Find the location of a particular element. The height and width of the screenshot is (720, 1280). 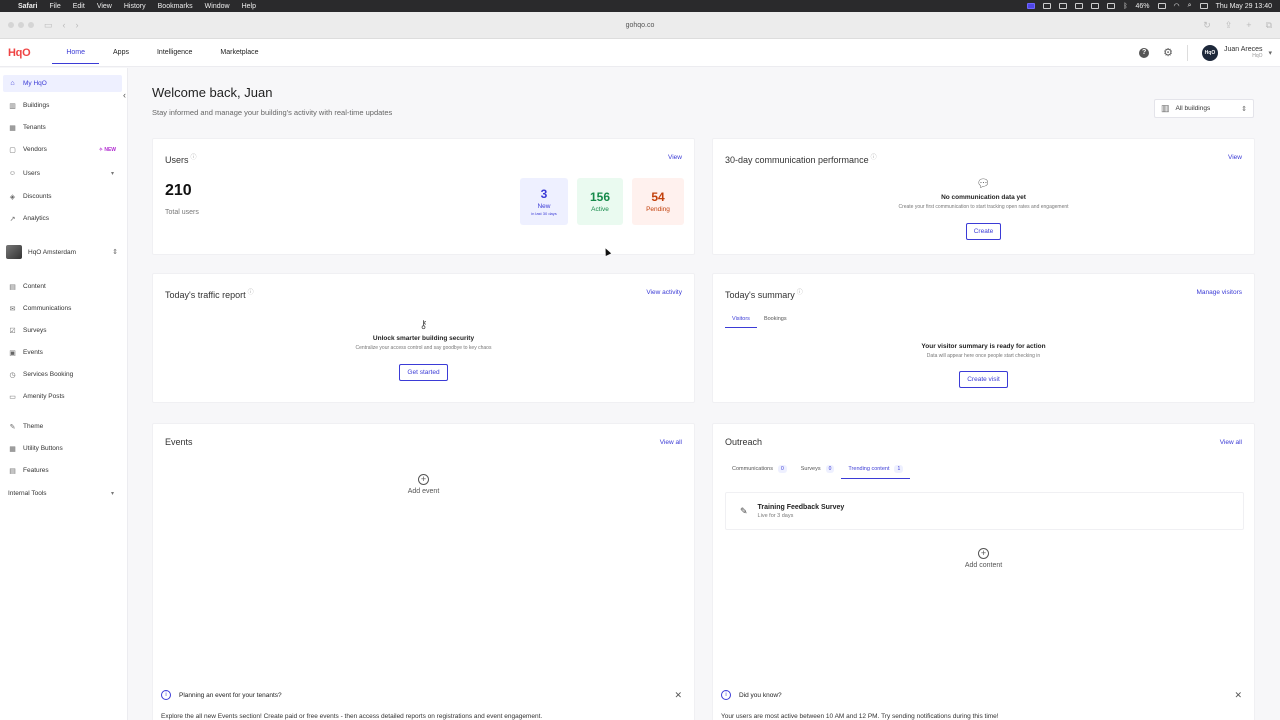

sidebar-item-users: ☺ Users ▾ is located at coordinates (62, 173).